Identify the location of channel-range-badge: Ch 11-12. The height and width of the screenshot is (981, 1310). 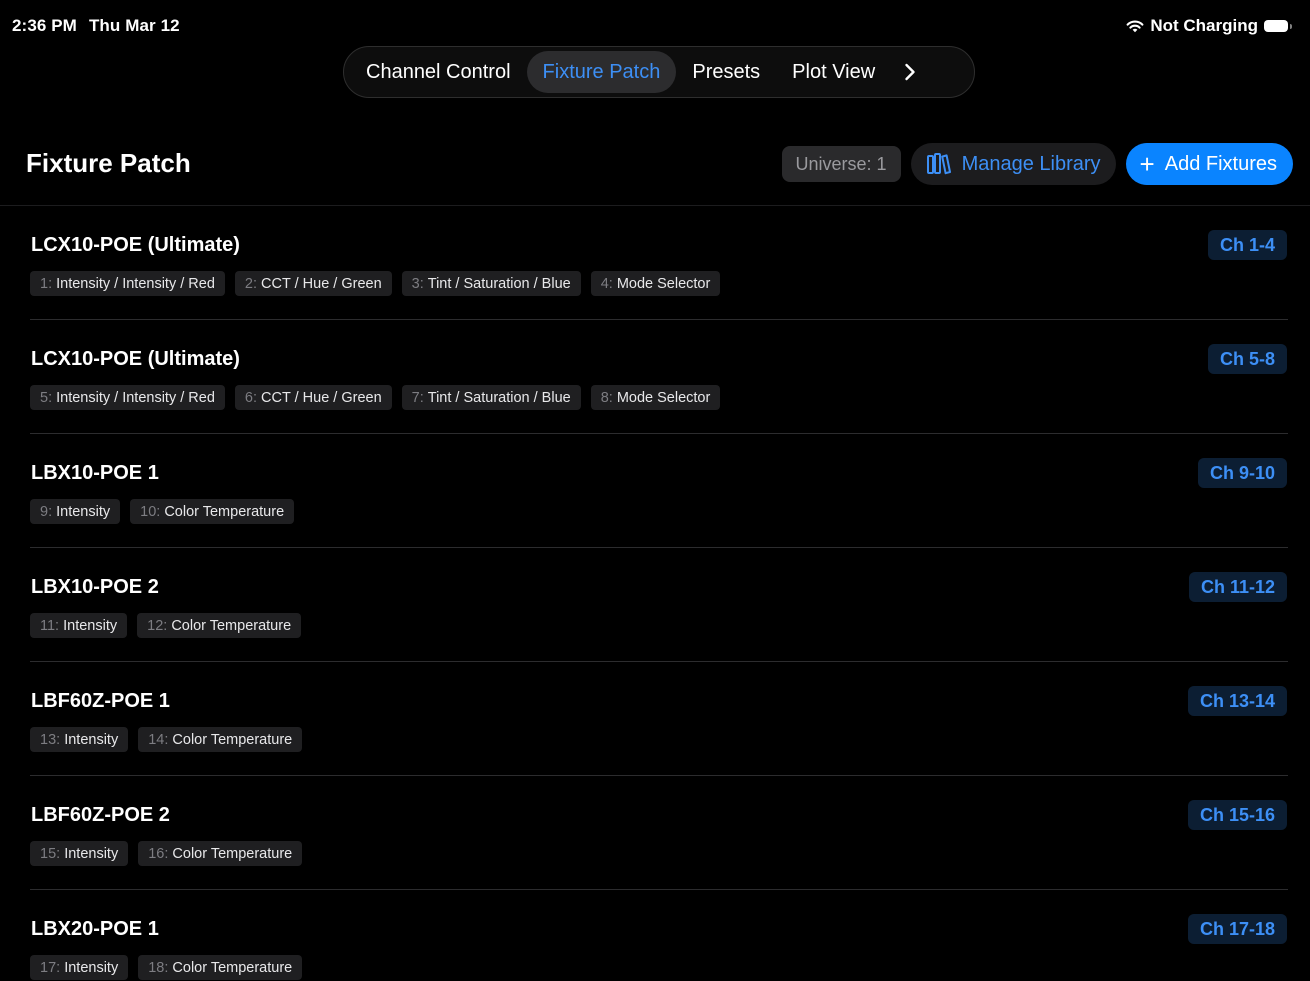
(1237, 587).